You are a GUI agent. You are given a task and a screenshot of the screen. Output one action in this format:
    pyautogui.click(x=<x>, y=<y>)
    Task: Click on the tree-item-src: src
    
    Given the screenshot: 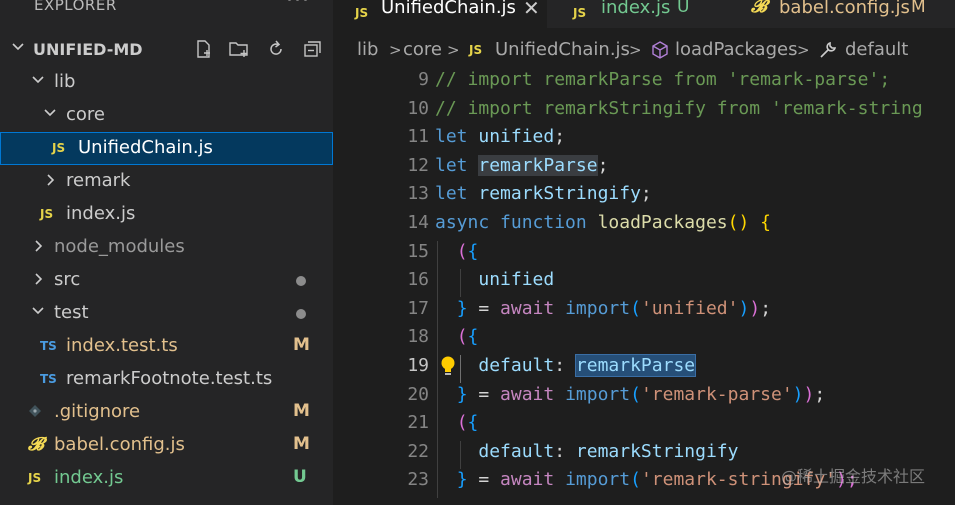 What is the action you would take?
    pyautogui.click(x=166, y=280)
    